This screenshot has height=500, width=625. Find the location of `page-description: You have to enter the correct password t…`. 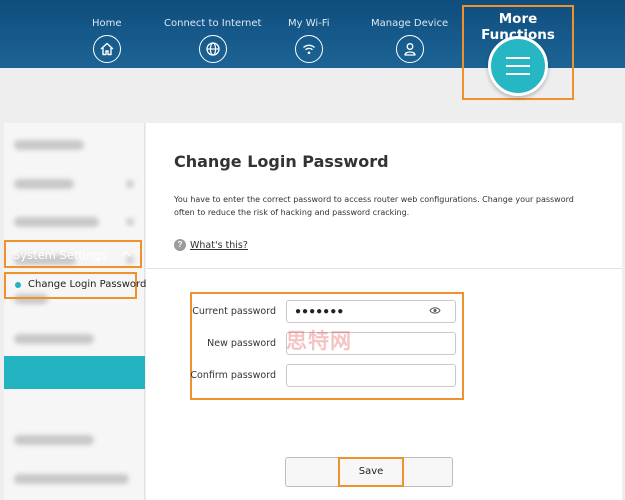

page-description: You have to enter the correct password t… is located at coordinates (374, 206).